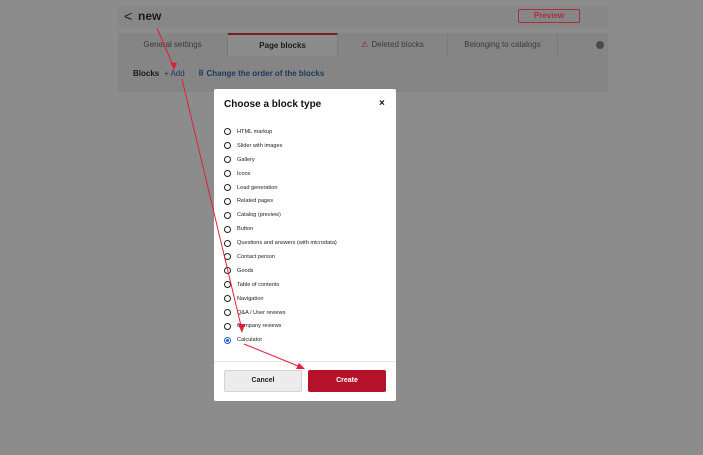 The image size is (703, 455). I want to click on tab-label: General settings, so click(172, 44).